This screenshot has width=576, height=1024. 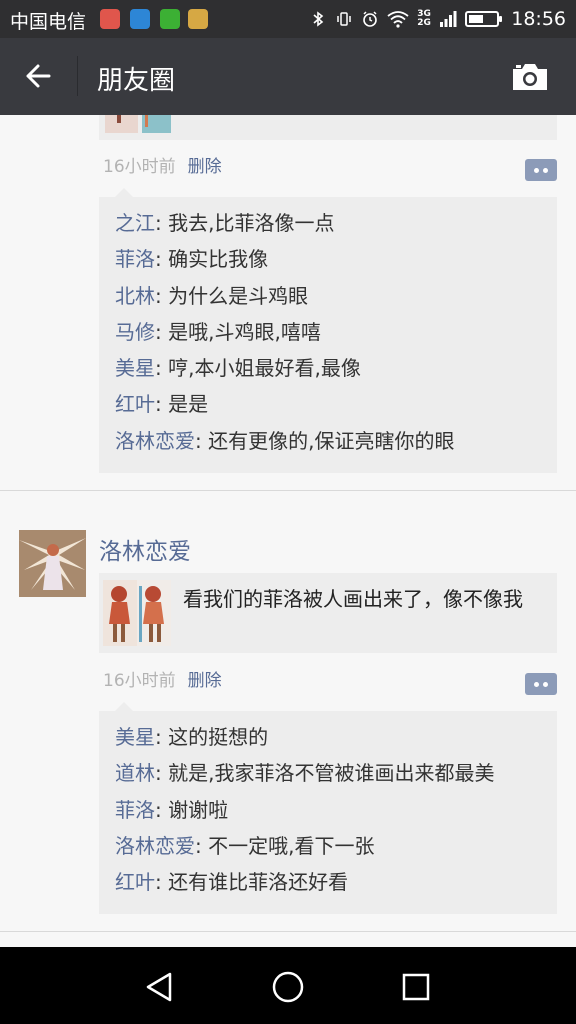 What do you see at coordinates (218, 259) in the screenshot?
I see `comment-text: 确实比我像` at bounding box center [218, 259].